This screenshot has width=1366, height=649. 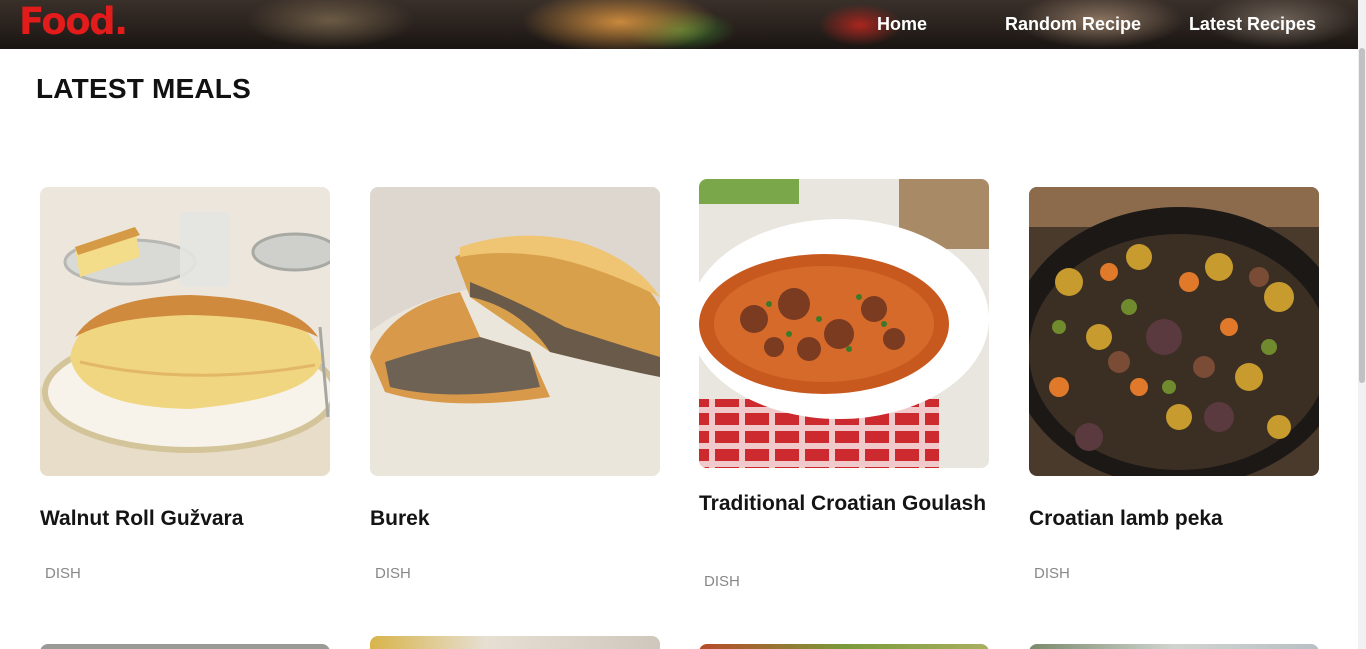 I want to click on site-header: Food. Home Random Recipe Latest Recipes, so click(x=679, y=24).